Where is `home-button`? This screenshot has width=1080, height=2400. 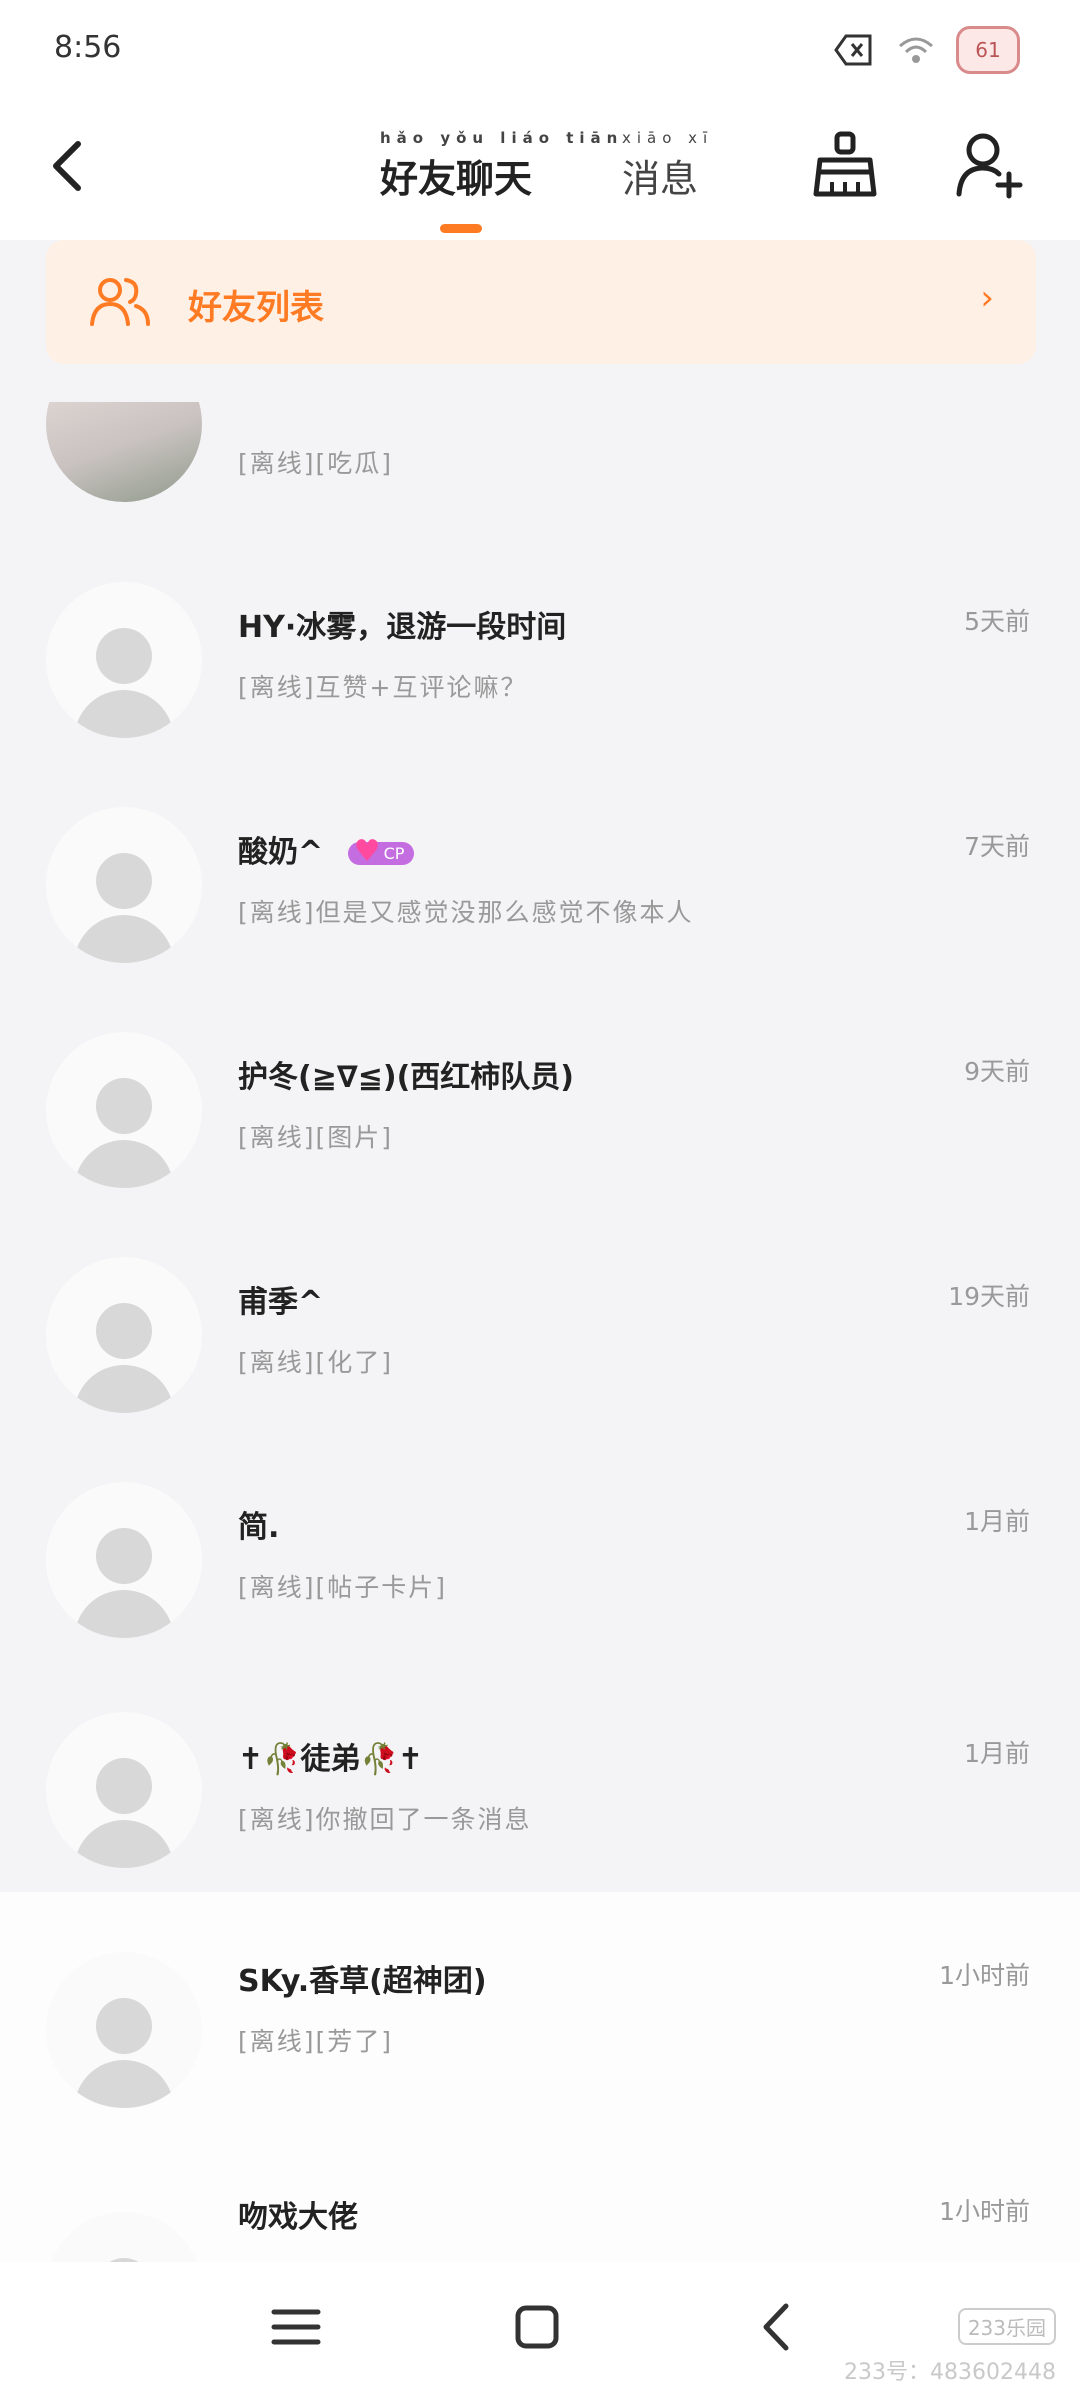
home-button is located at coordinates (541, 2332).